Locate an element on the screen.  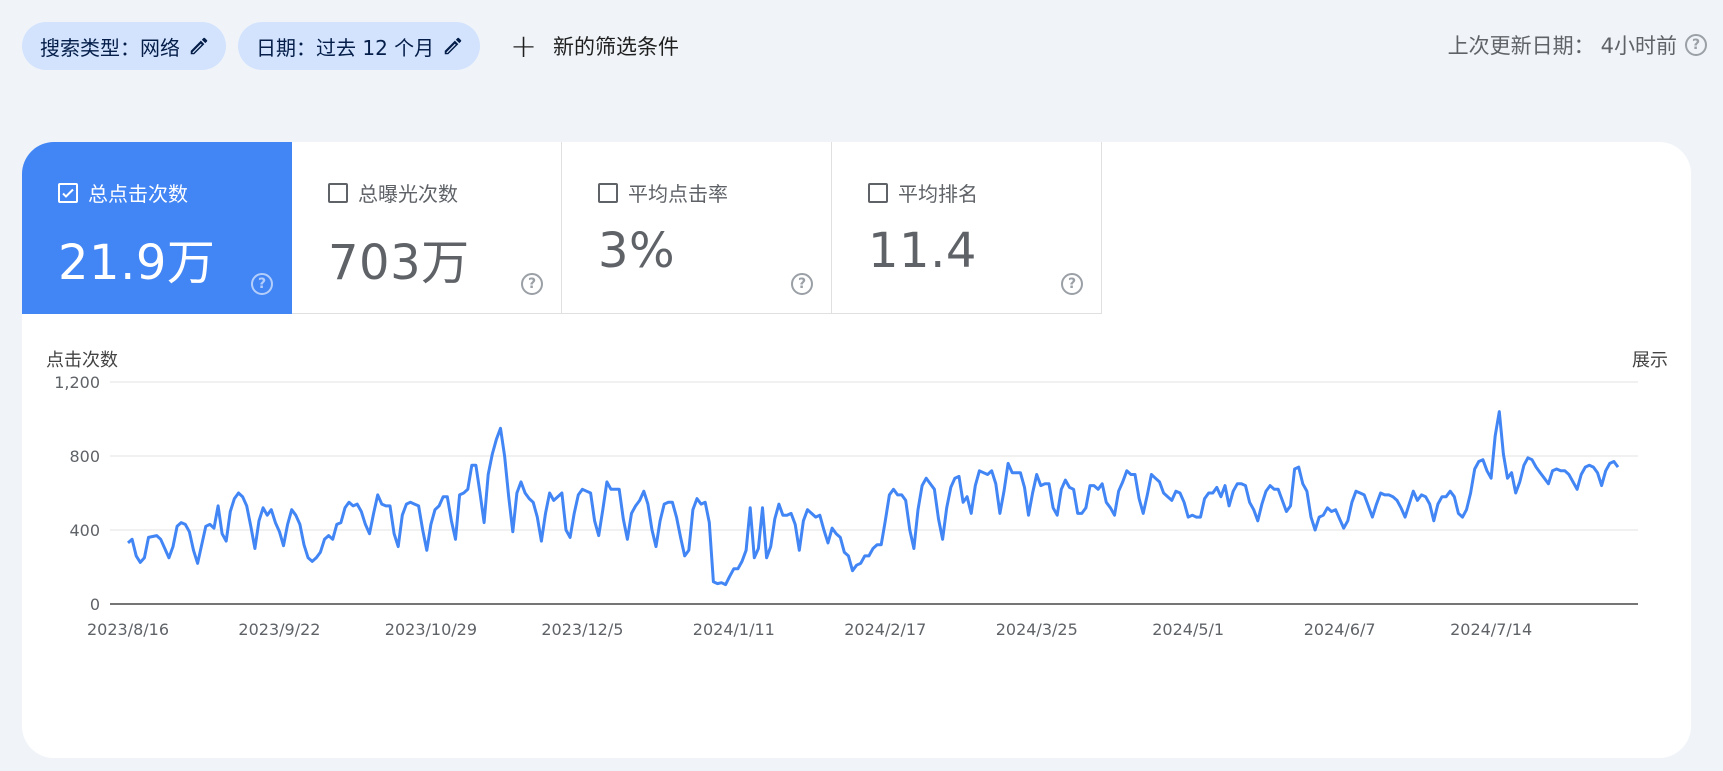
add-filter-label: 新的筛选条件 is located at coordinates (615, 47).